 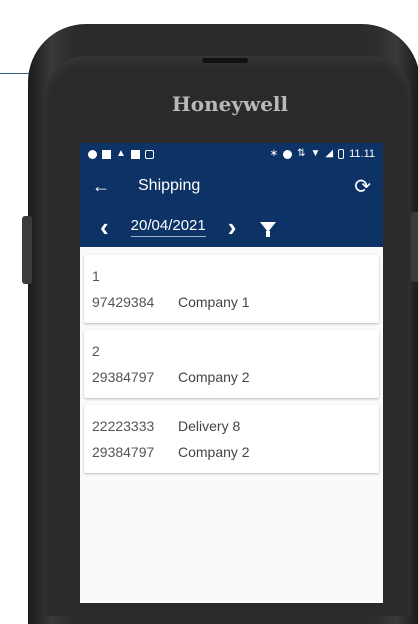 What do you see at coordinates (27, 250) in the screenshot?
I see `side-button-left` at bounding box center [27, 250].